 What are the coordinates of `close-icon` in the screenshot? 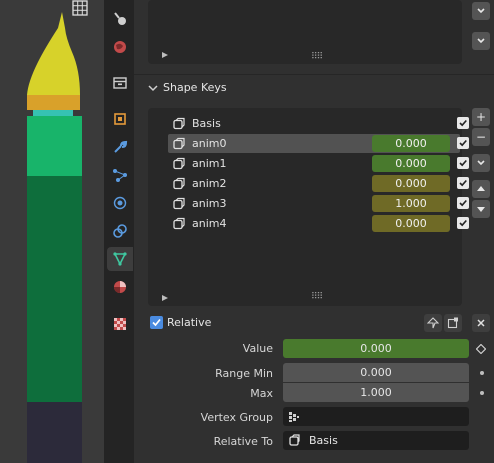 It's located at (481, 323).